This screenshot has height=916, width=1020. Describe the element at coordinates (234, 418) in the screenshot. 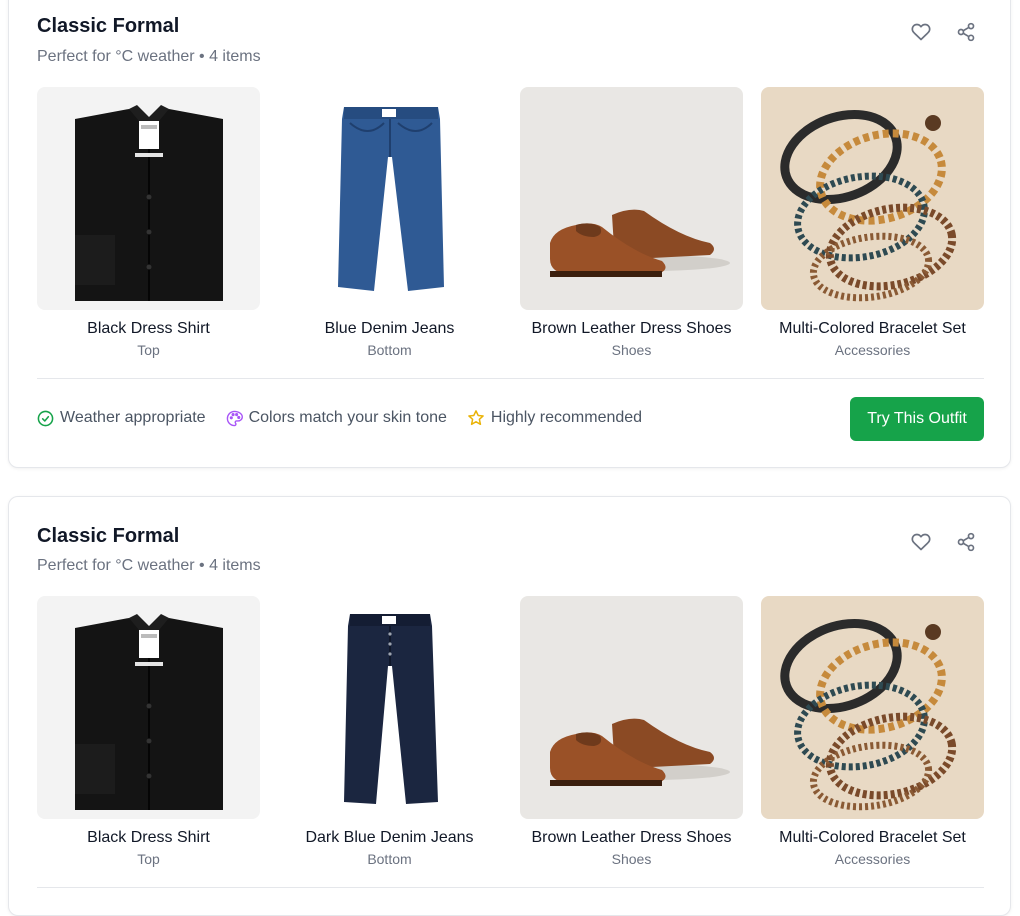

I see `palette-icon` at that location.